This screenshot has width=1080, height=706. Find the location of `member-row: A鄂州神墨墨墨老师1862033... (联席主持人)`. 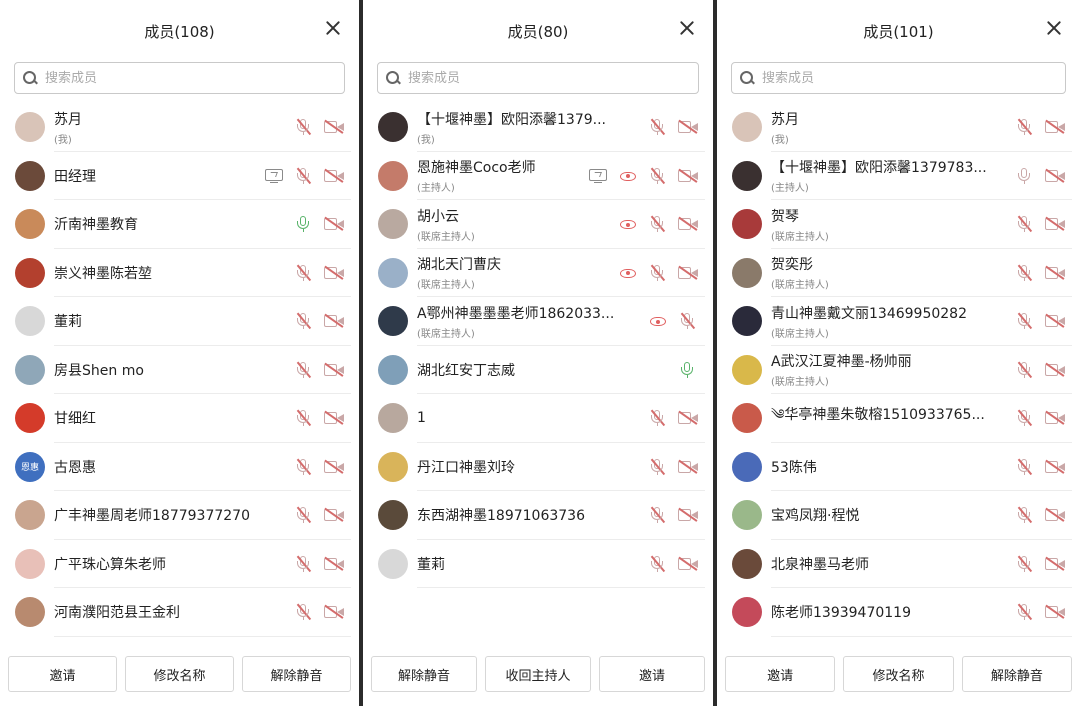

member-row: A鄂州神墨墨墨老师1862033... (联席主持人) is located at coordinates (538, 321).